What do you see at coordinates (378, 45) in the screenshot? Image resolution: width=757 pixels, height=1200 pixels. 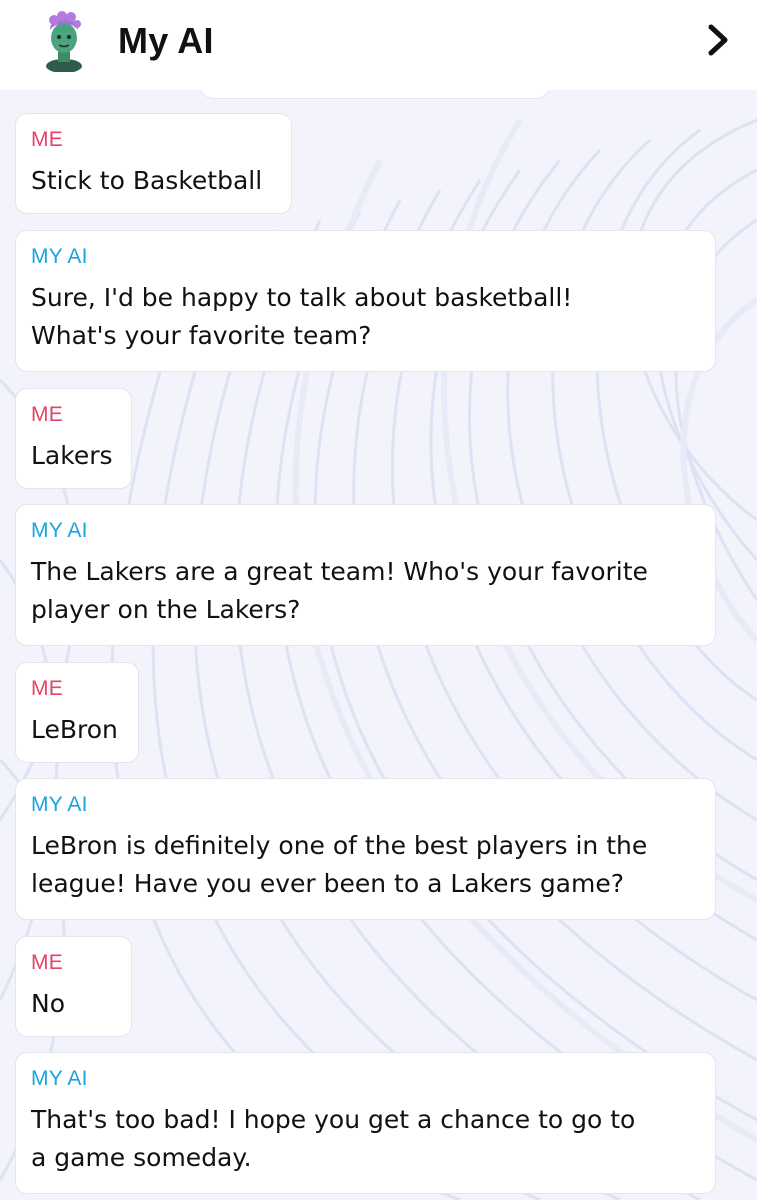 I see `chat-header: My AI` at bounding box center [378, 45].